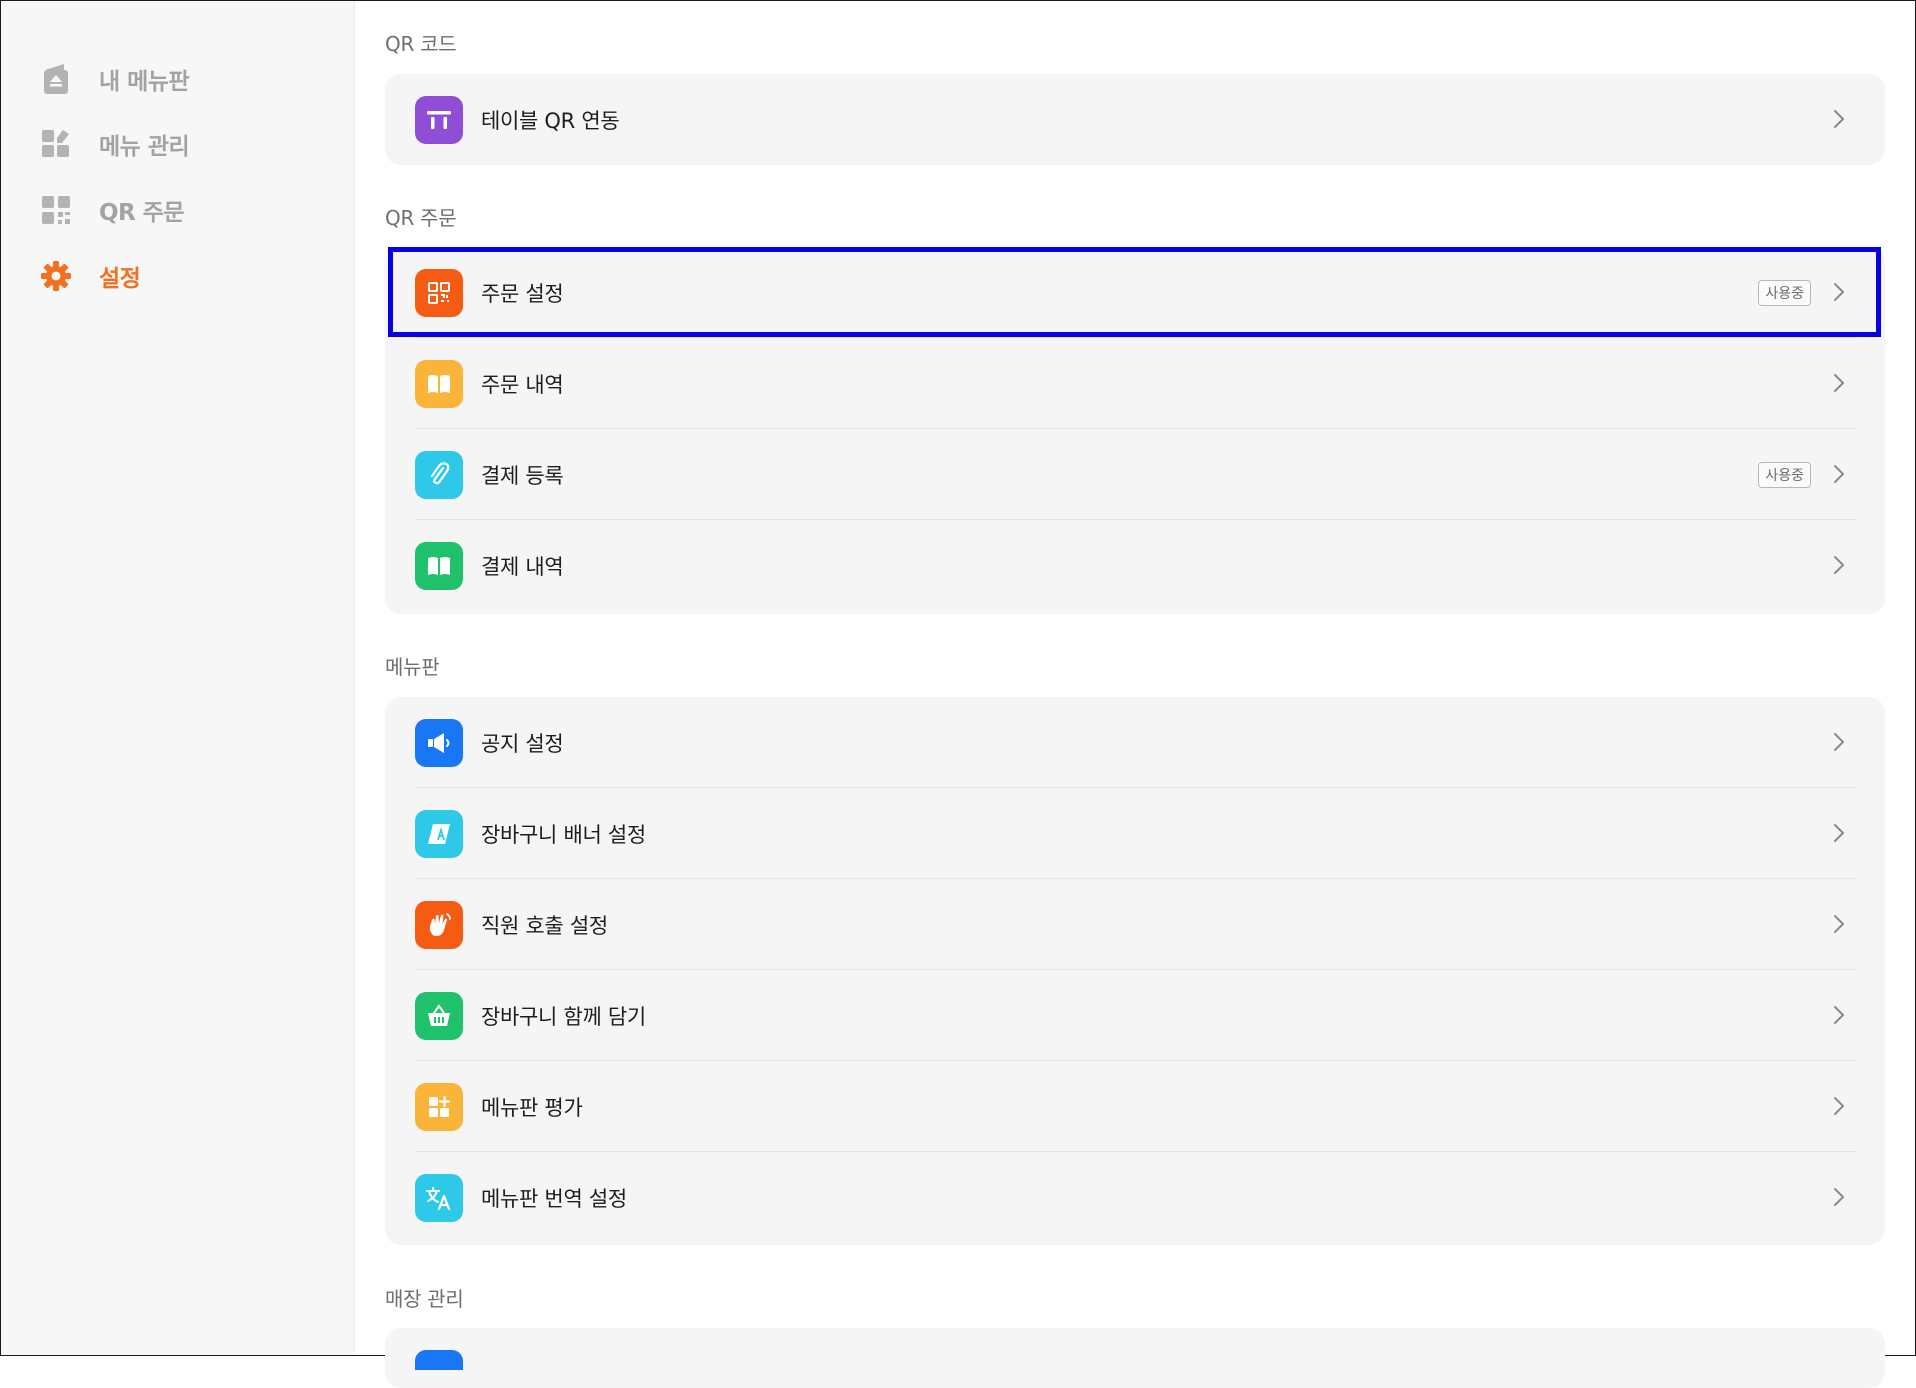  What do you see at coordinates (439, 1360) in the screenshot?
I see `store-row-icon` at bounding box center [439, 1360].